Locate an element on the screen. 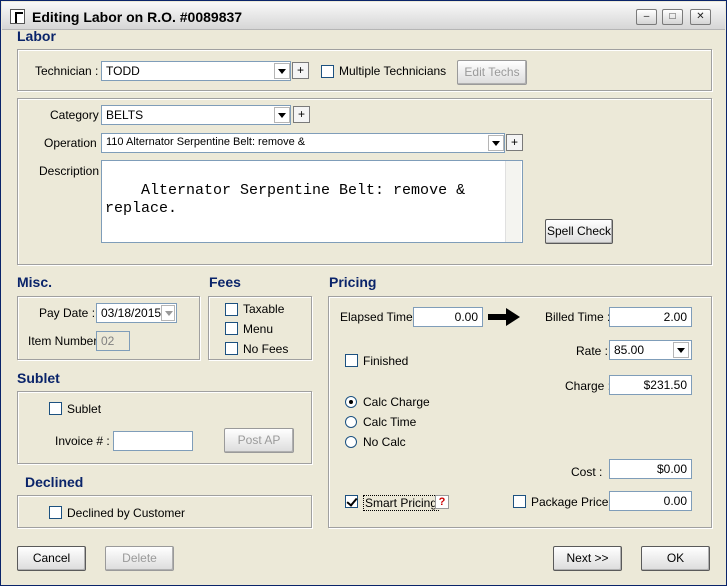  labor-section-title: Labor is located at coordinates (36, 36).